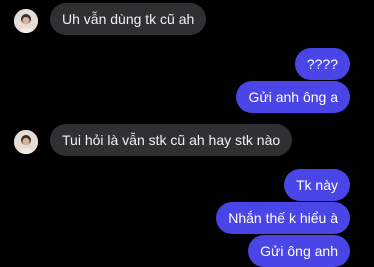 This screenshot has width=374, height=267. I want to click on incoming-message-bubble: Tui hỏi là vẫn stk cũ ah hay stk nào, so click(171, 140).